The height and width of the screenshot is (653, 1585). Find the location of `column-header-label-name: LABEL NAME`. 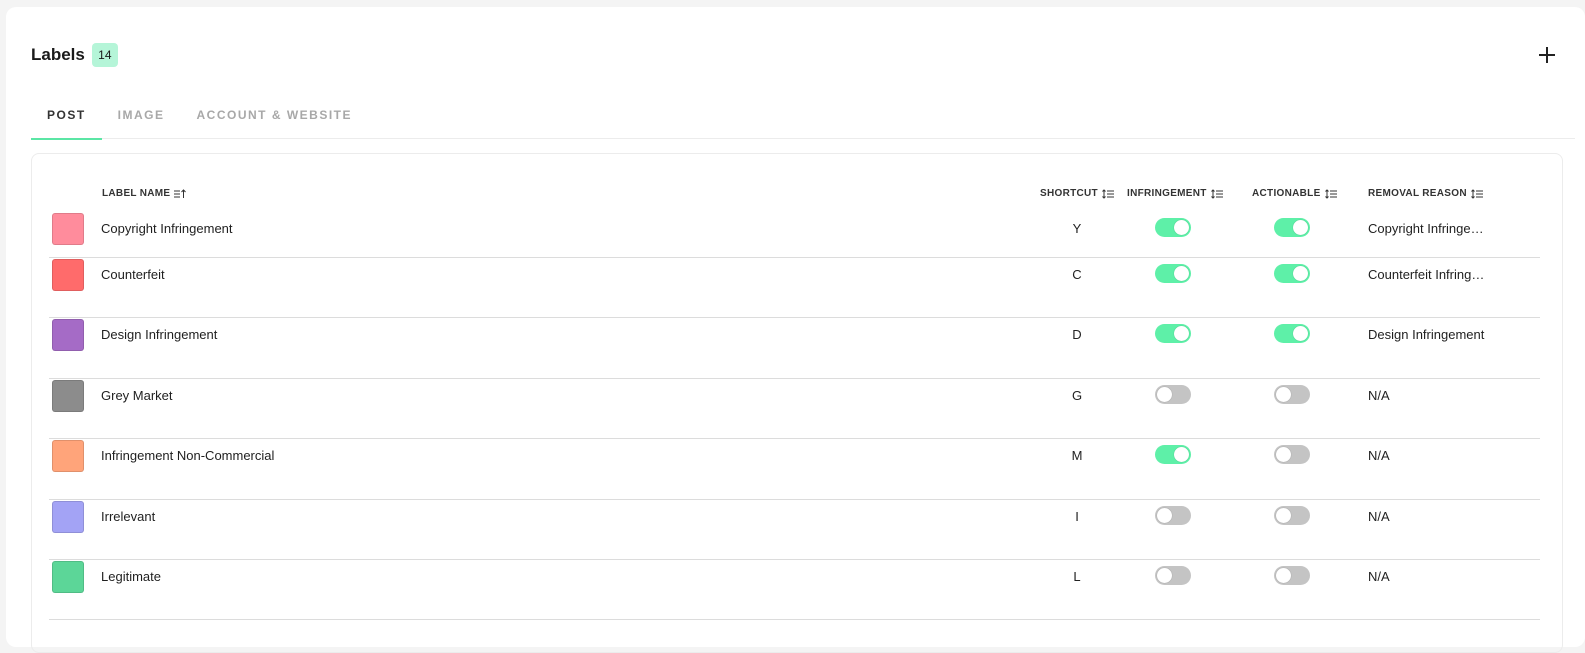

column-header-label-name: LABEL NAME is located at coordinates (144, 193).